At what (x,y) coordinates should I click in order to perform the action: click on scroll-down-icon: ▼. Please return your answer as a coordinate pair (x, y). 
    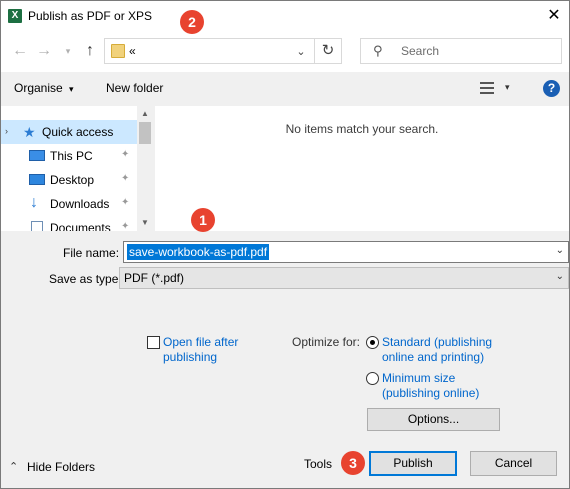
    Looking at the image, I should click on (145, 223).